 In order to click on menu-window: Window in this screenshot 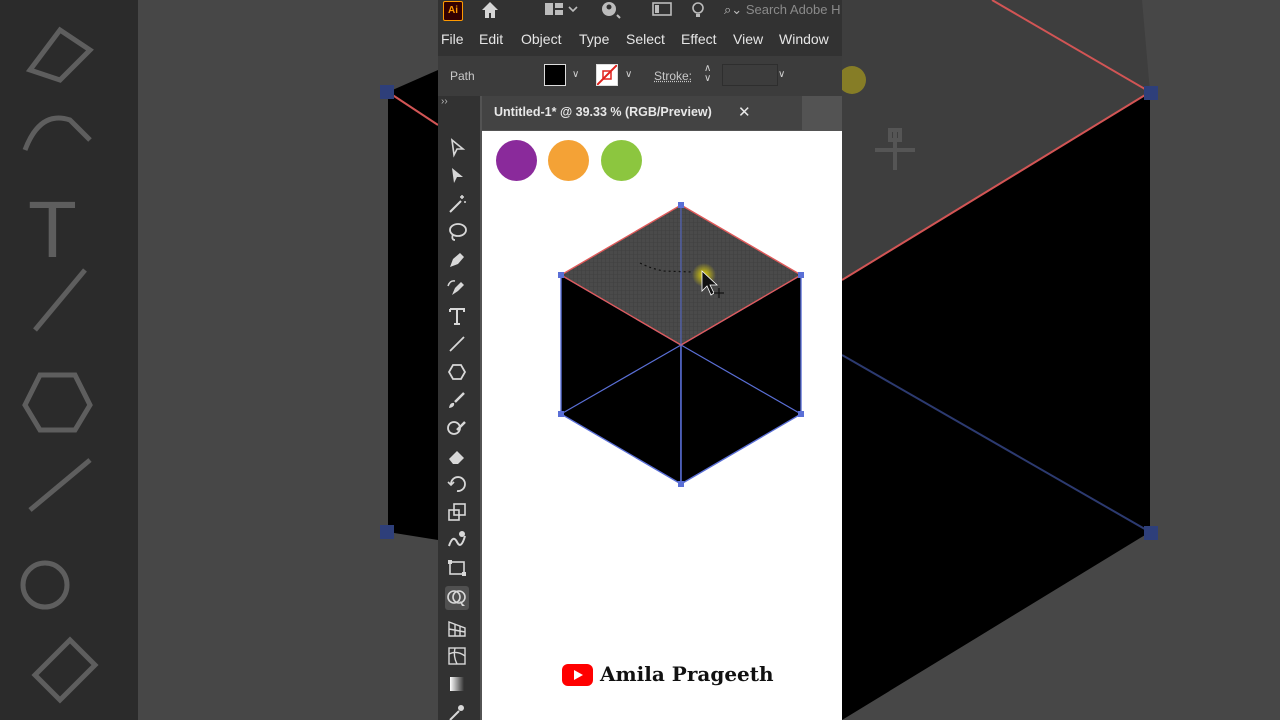, I will do `click(804, 39)`.